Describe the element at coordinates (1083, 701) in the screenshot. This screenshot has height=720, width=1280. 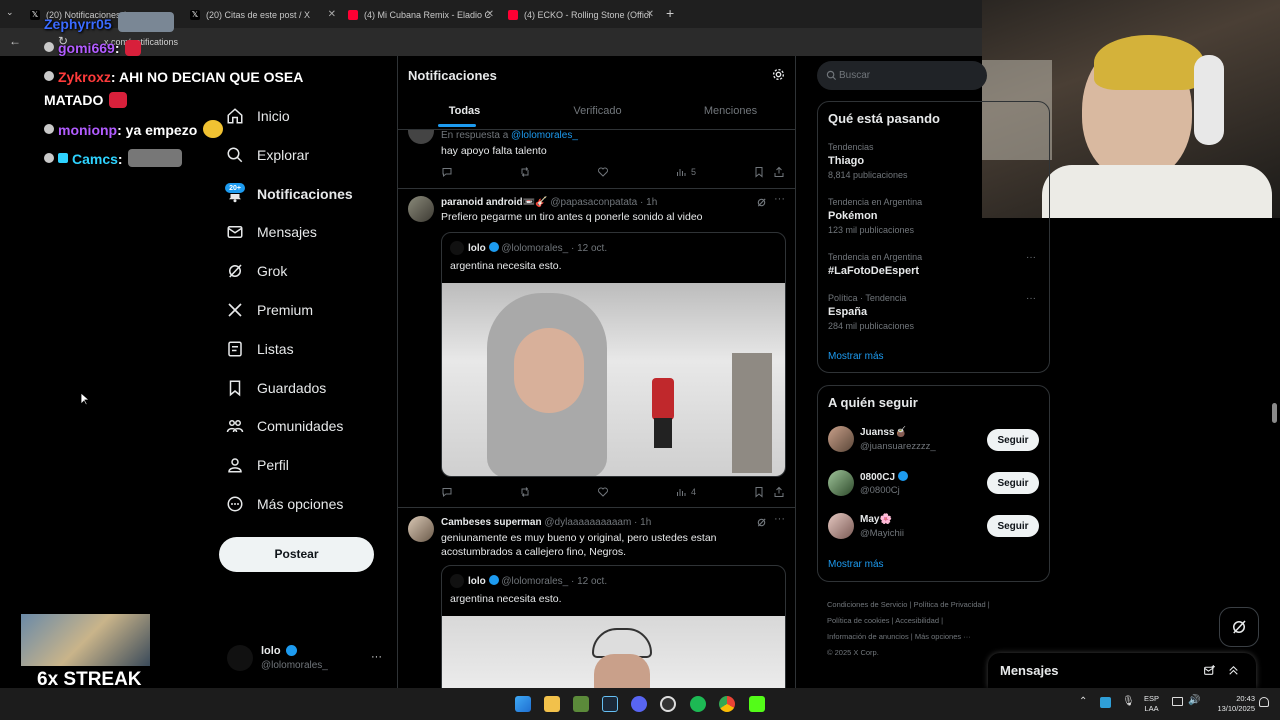
I see `tray-chevron-icon: ⌃` at that location.